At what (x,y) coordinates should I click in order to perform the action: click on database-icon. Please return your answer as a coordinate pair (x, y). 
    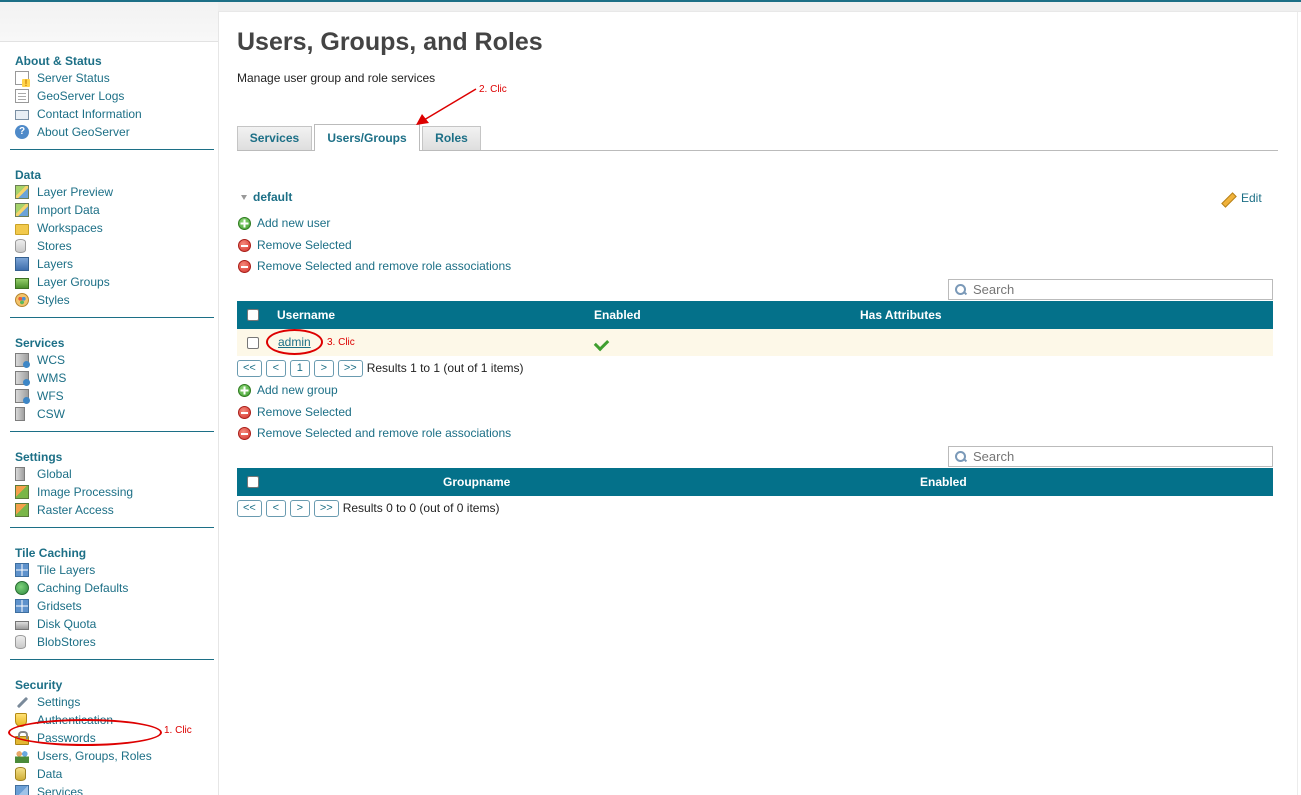
    Looking at the image, I should click on (20, 246).